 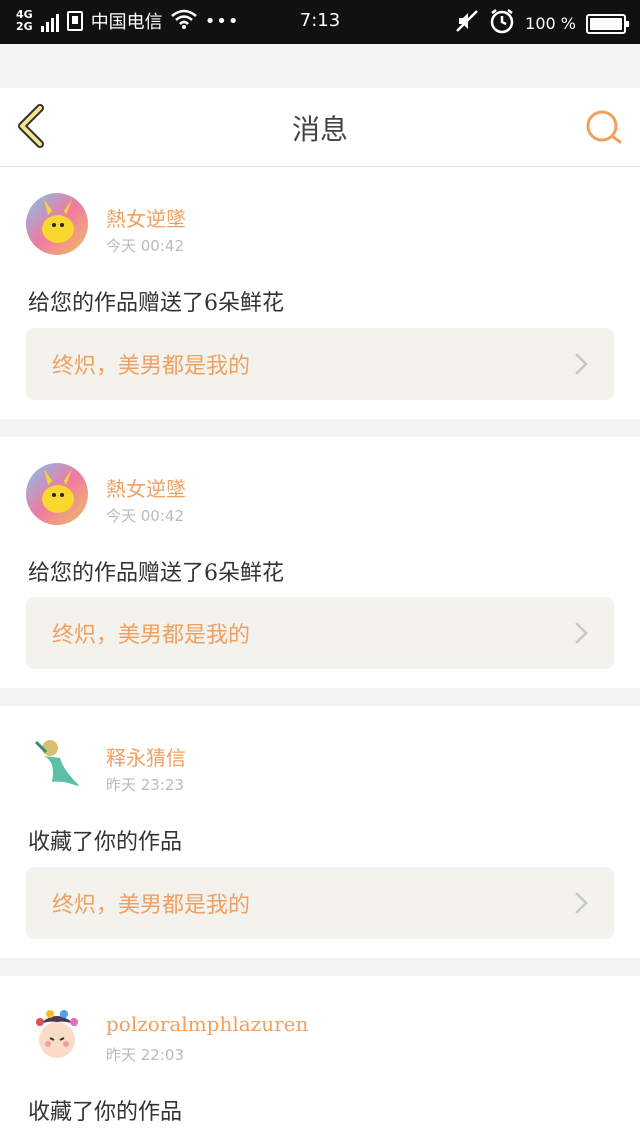 What do you see at coordinates (502, 23) in the screenshot?
I see `alarm-icon` at bounding box center [502, 23].